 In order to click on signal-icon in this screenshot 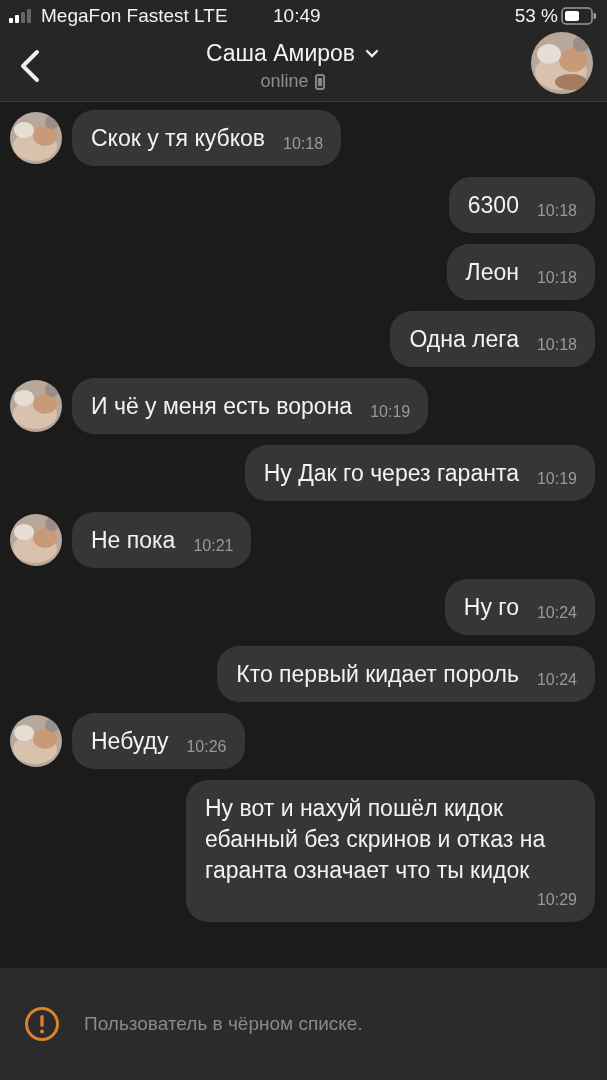, I will do `click(21, 16)`.